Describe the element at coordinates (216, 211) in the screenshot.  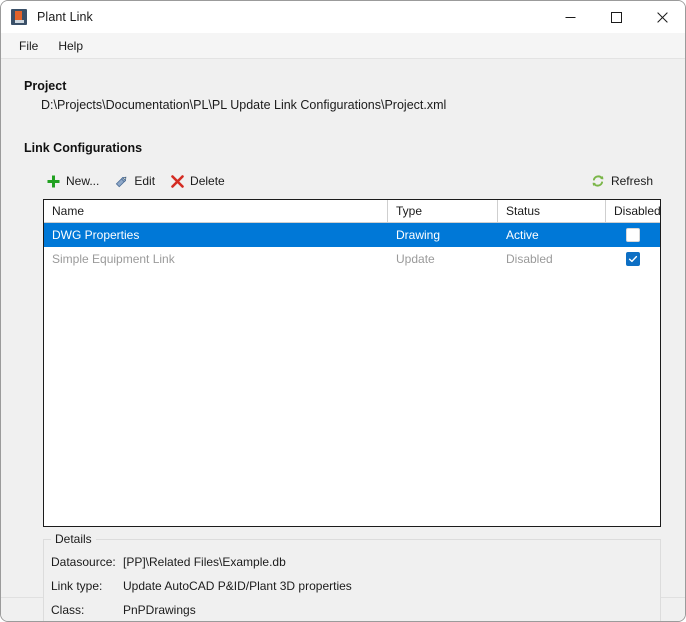
I see `column-header-name: Name` at that location.